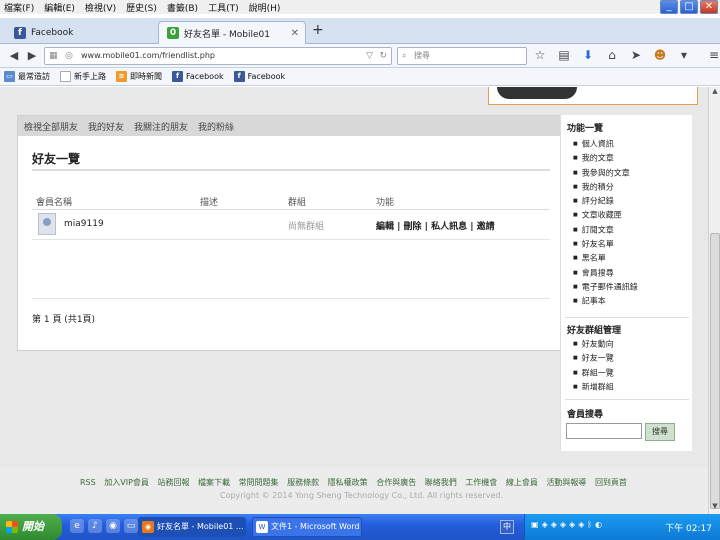 The image size is (720, 540). Describe the element at coordinates (713, 55) in the screenshot. I see `menu-icon: ≡` at that location.